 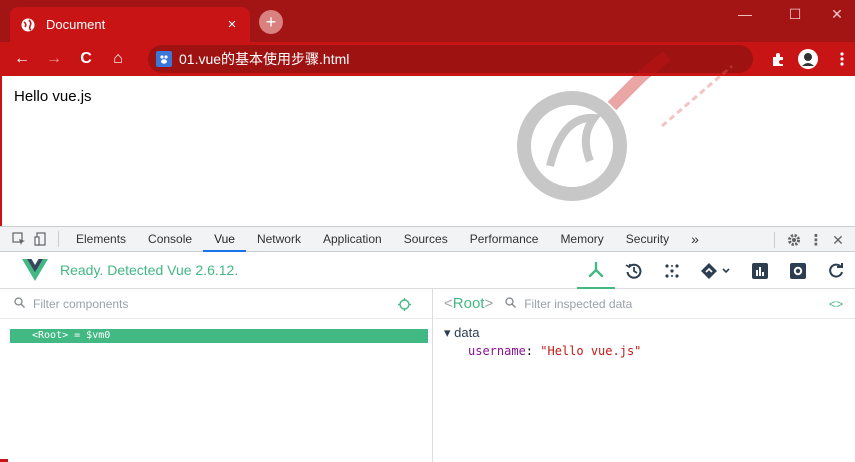 I want to click on root-component-row: <Root> = $vm0, so click(x=219, y=336).